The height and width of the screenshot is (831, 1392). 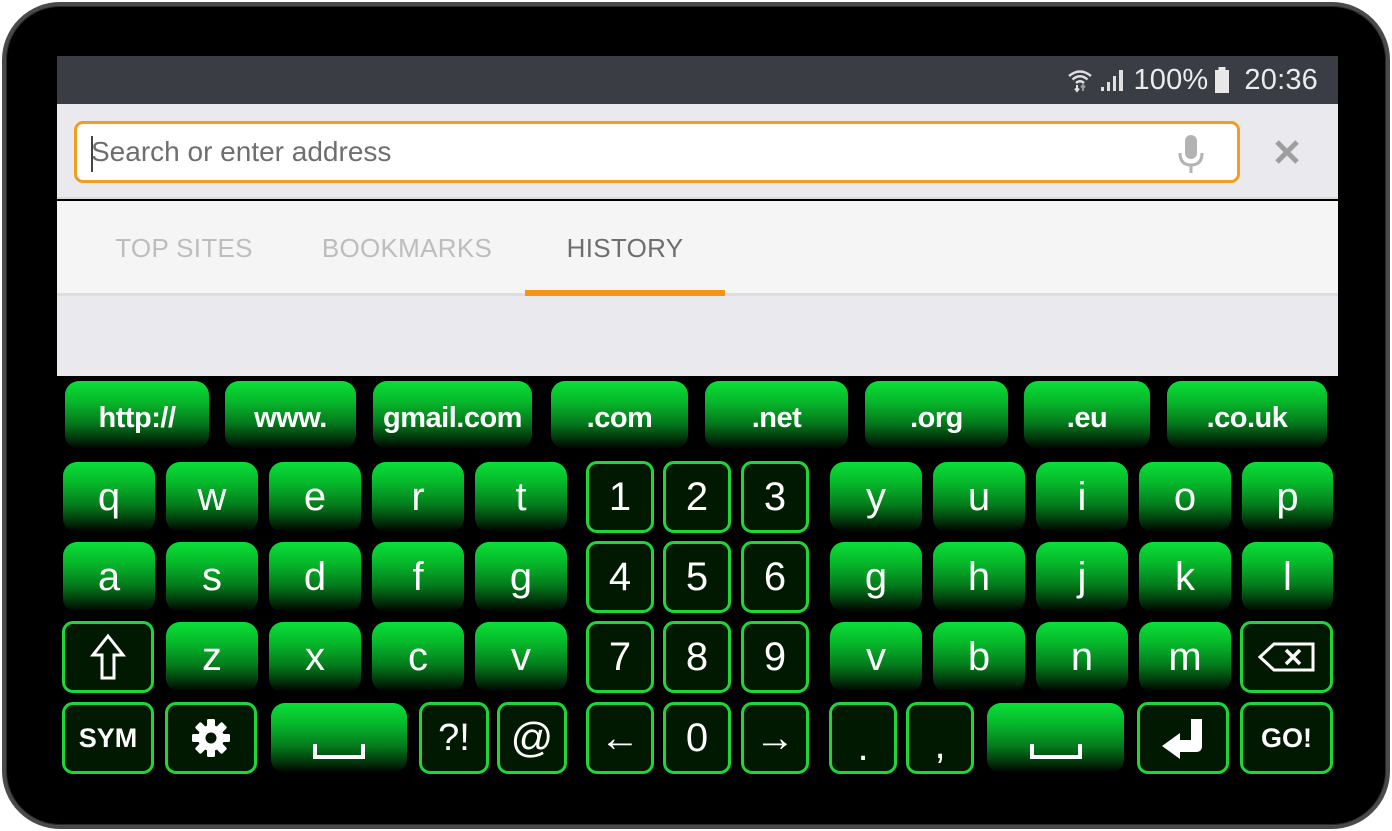 I want to click on key-6: 6, so click(x=775, y=577).